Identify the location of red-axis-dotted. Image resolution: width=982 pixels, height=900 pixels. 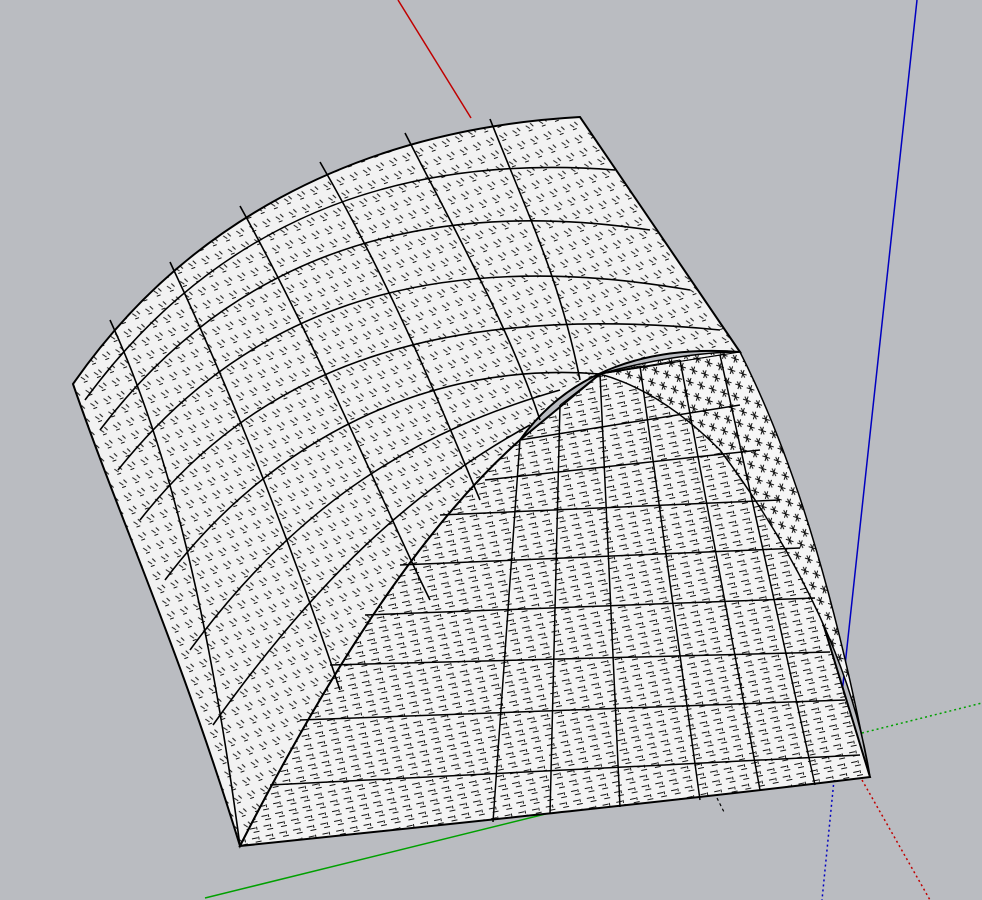
(896, 839).